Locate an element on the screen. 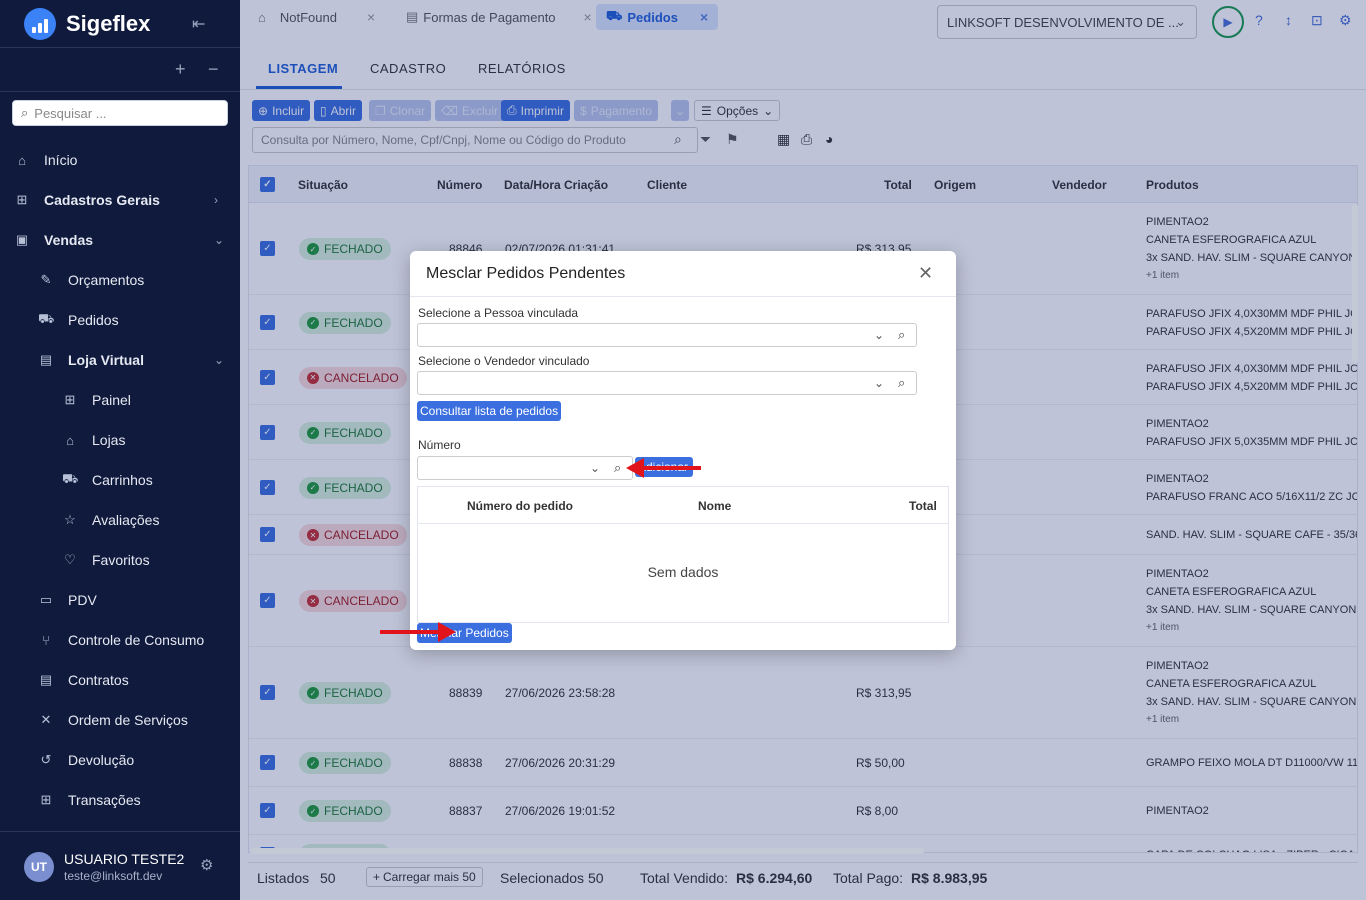  modal-title: Mesclar Pedidos Pendentes is located at coordinates (526, 273).